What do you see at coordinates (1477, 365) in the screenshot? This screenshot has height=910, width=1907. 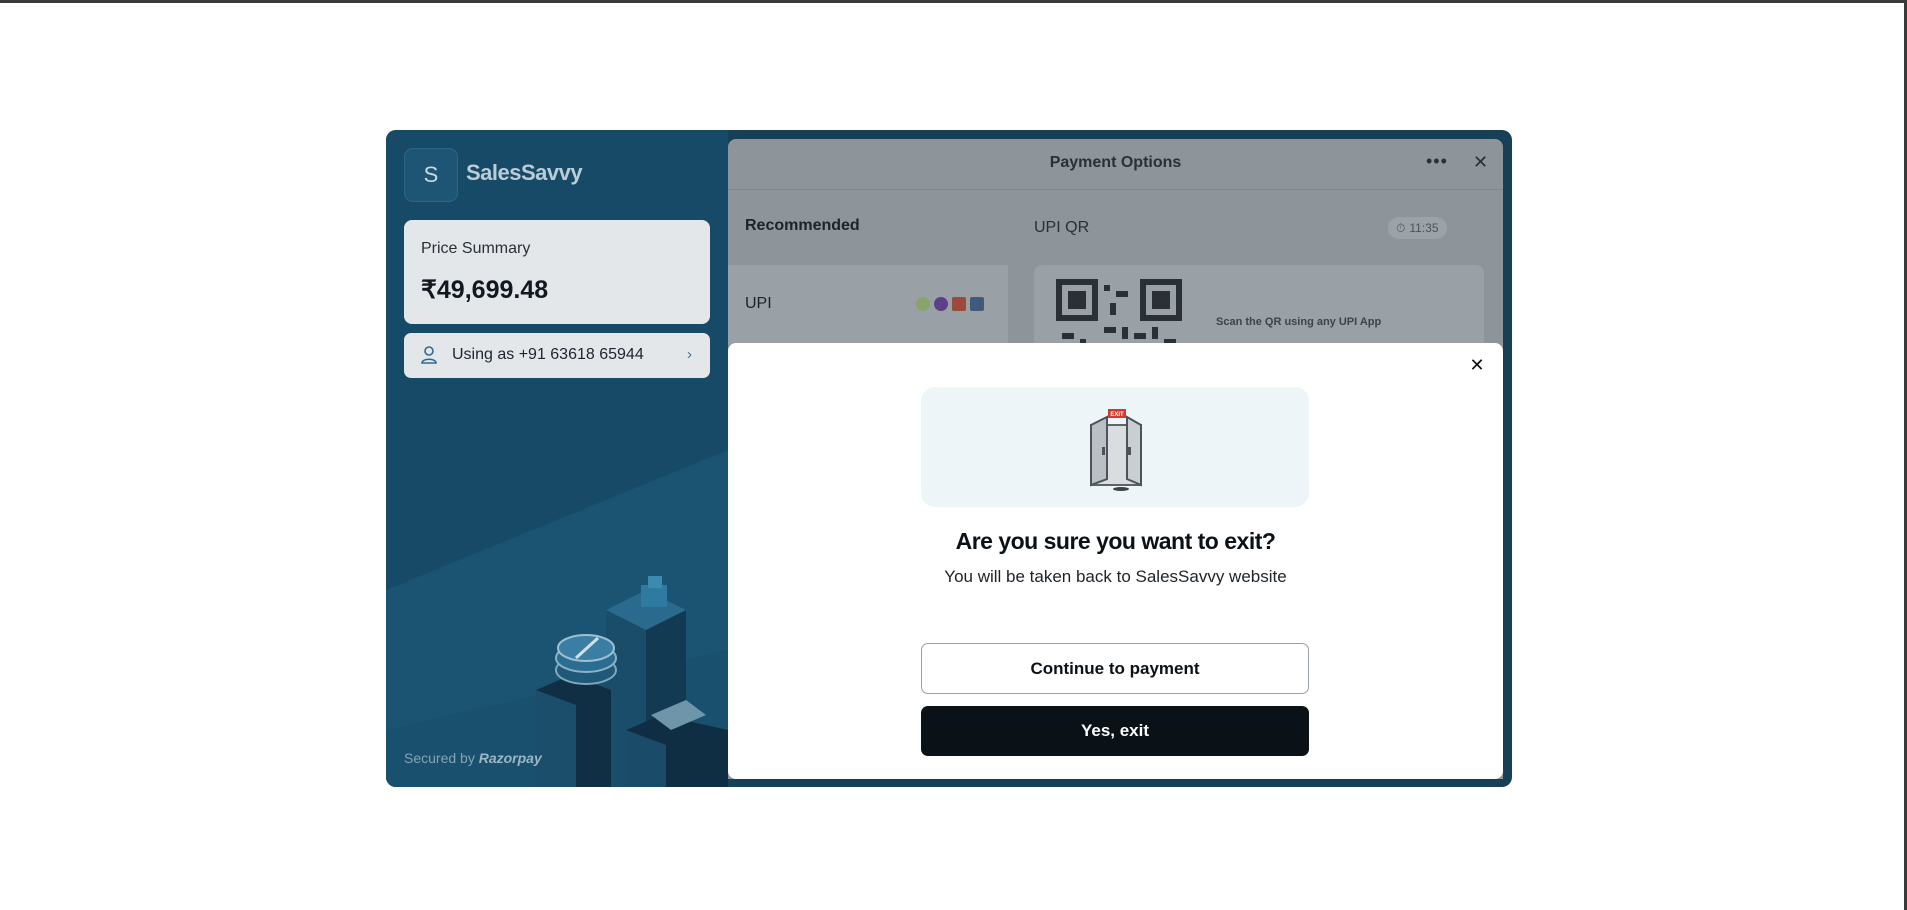 I see `modal-close-icon: ✕` at bounding box center [1477, 365].